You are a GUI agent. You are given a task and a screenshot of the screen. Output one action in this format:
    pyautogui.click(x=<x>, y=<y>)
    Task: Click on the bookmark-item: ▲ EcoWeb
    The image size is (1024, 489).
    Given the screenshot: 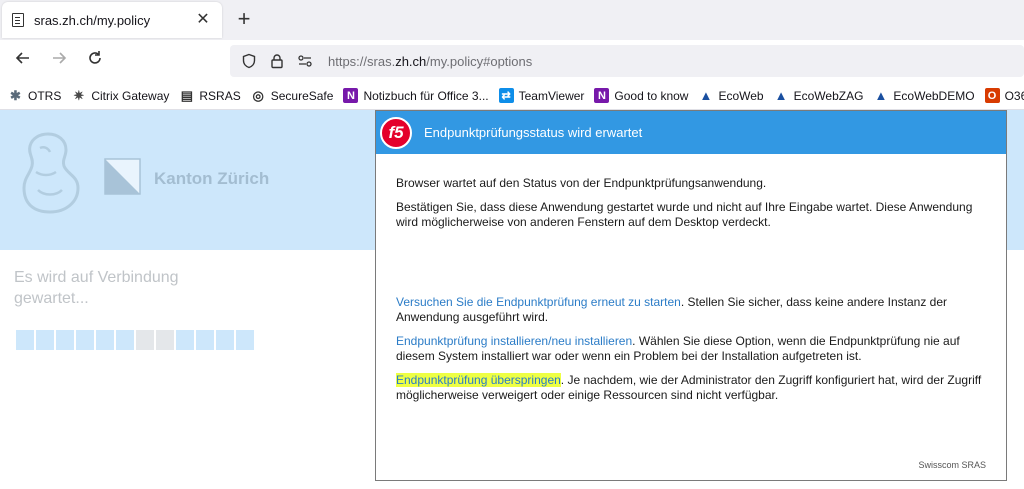 What is the action you would take?
    pyautogui.click(x=731, y=95)
    